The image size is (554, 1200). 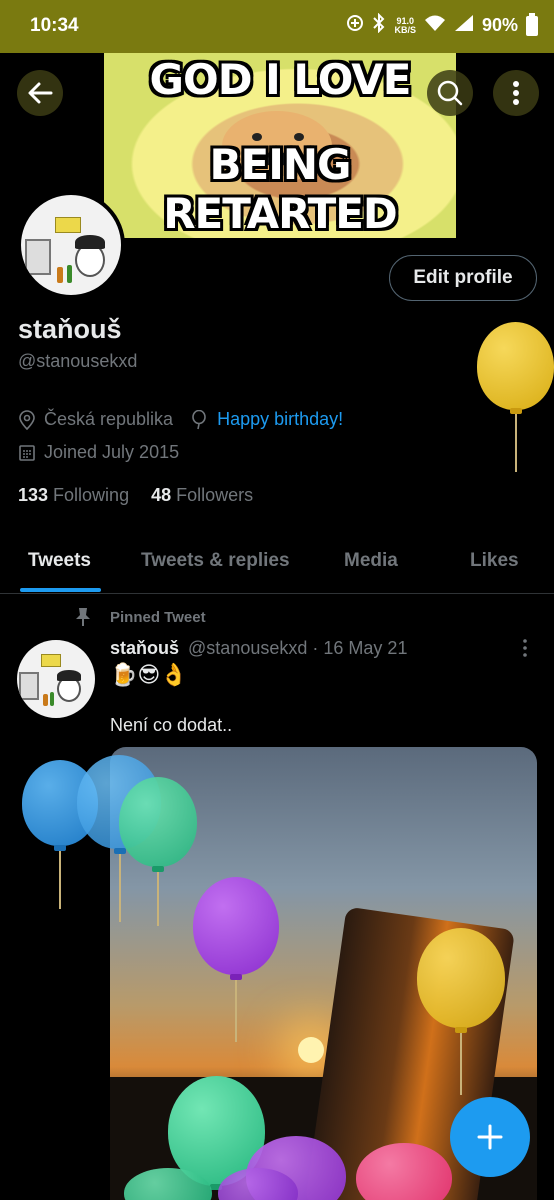 I want to click on wifi-icon, so click(x=435, y=25).